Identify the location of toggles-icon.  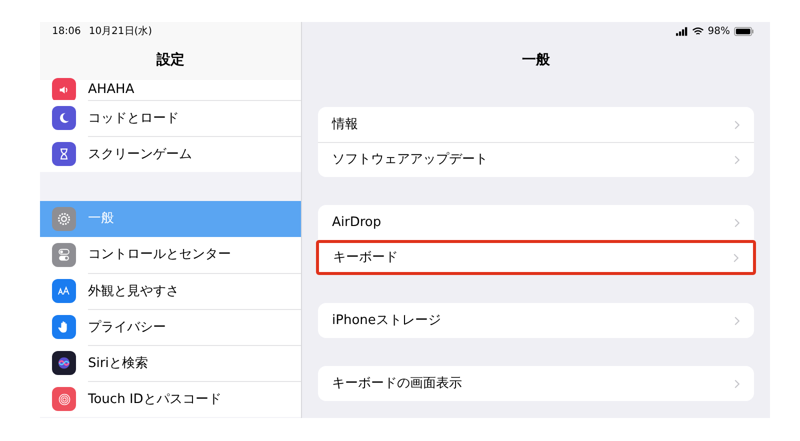
(64, 255).